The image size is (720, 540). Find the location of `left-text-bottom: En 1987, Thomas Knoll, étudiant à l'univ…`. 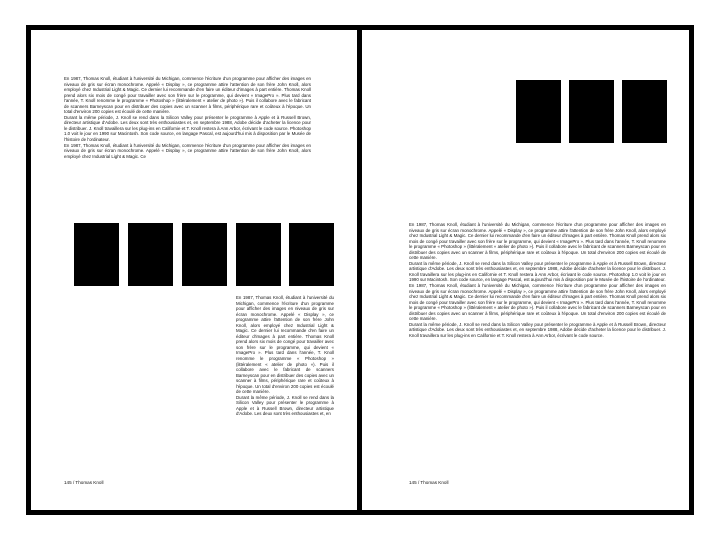

left-text-bottom: En 1987, Thomas Knoll, étudiant à l'univ… is located at coordinates (285, 370).